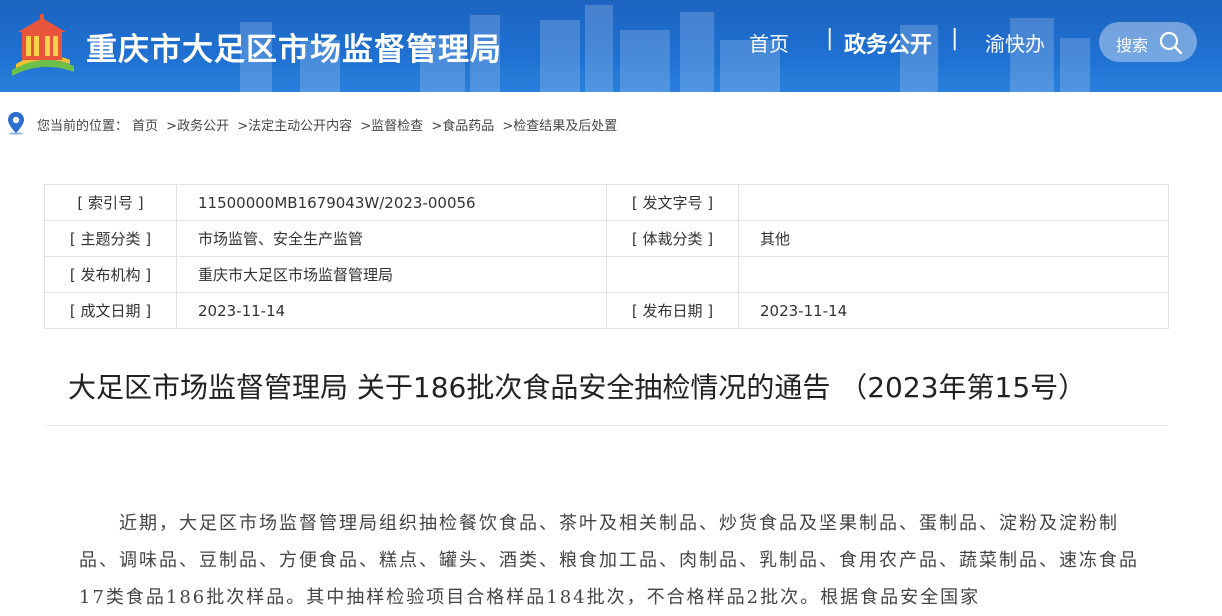 The image size is (1222, 616). Describe the element at coordinates (559, 126) in the screenshot. I see `breadcrumb-item-results: >检查结果及后处置` at that location.